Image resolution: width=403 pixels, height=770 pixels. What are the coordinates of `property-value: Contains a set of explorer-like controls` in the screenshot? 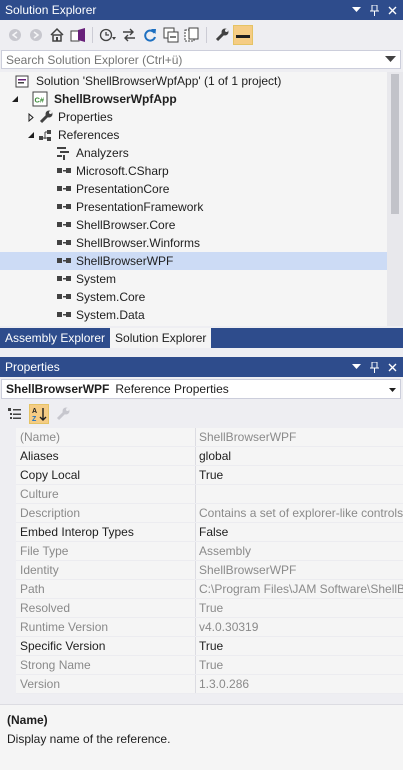 It's located at (301, 513).